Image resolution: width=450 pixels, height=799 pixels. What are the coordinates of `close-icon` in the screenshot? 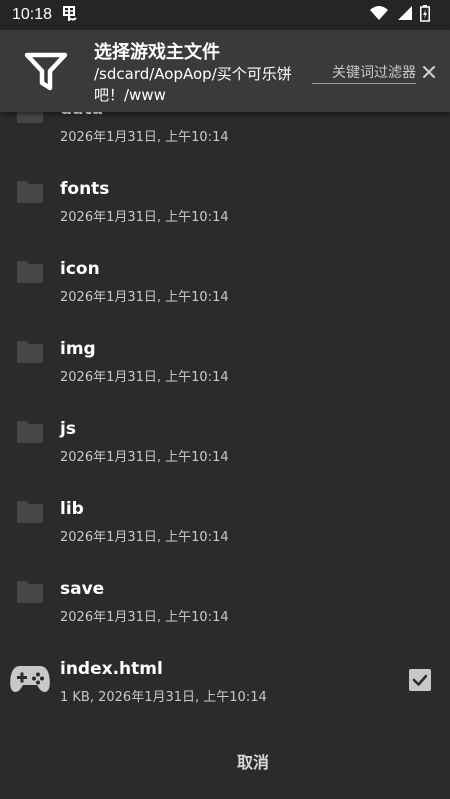 It's located at (429, 72).